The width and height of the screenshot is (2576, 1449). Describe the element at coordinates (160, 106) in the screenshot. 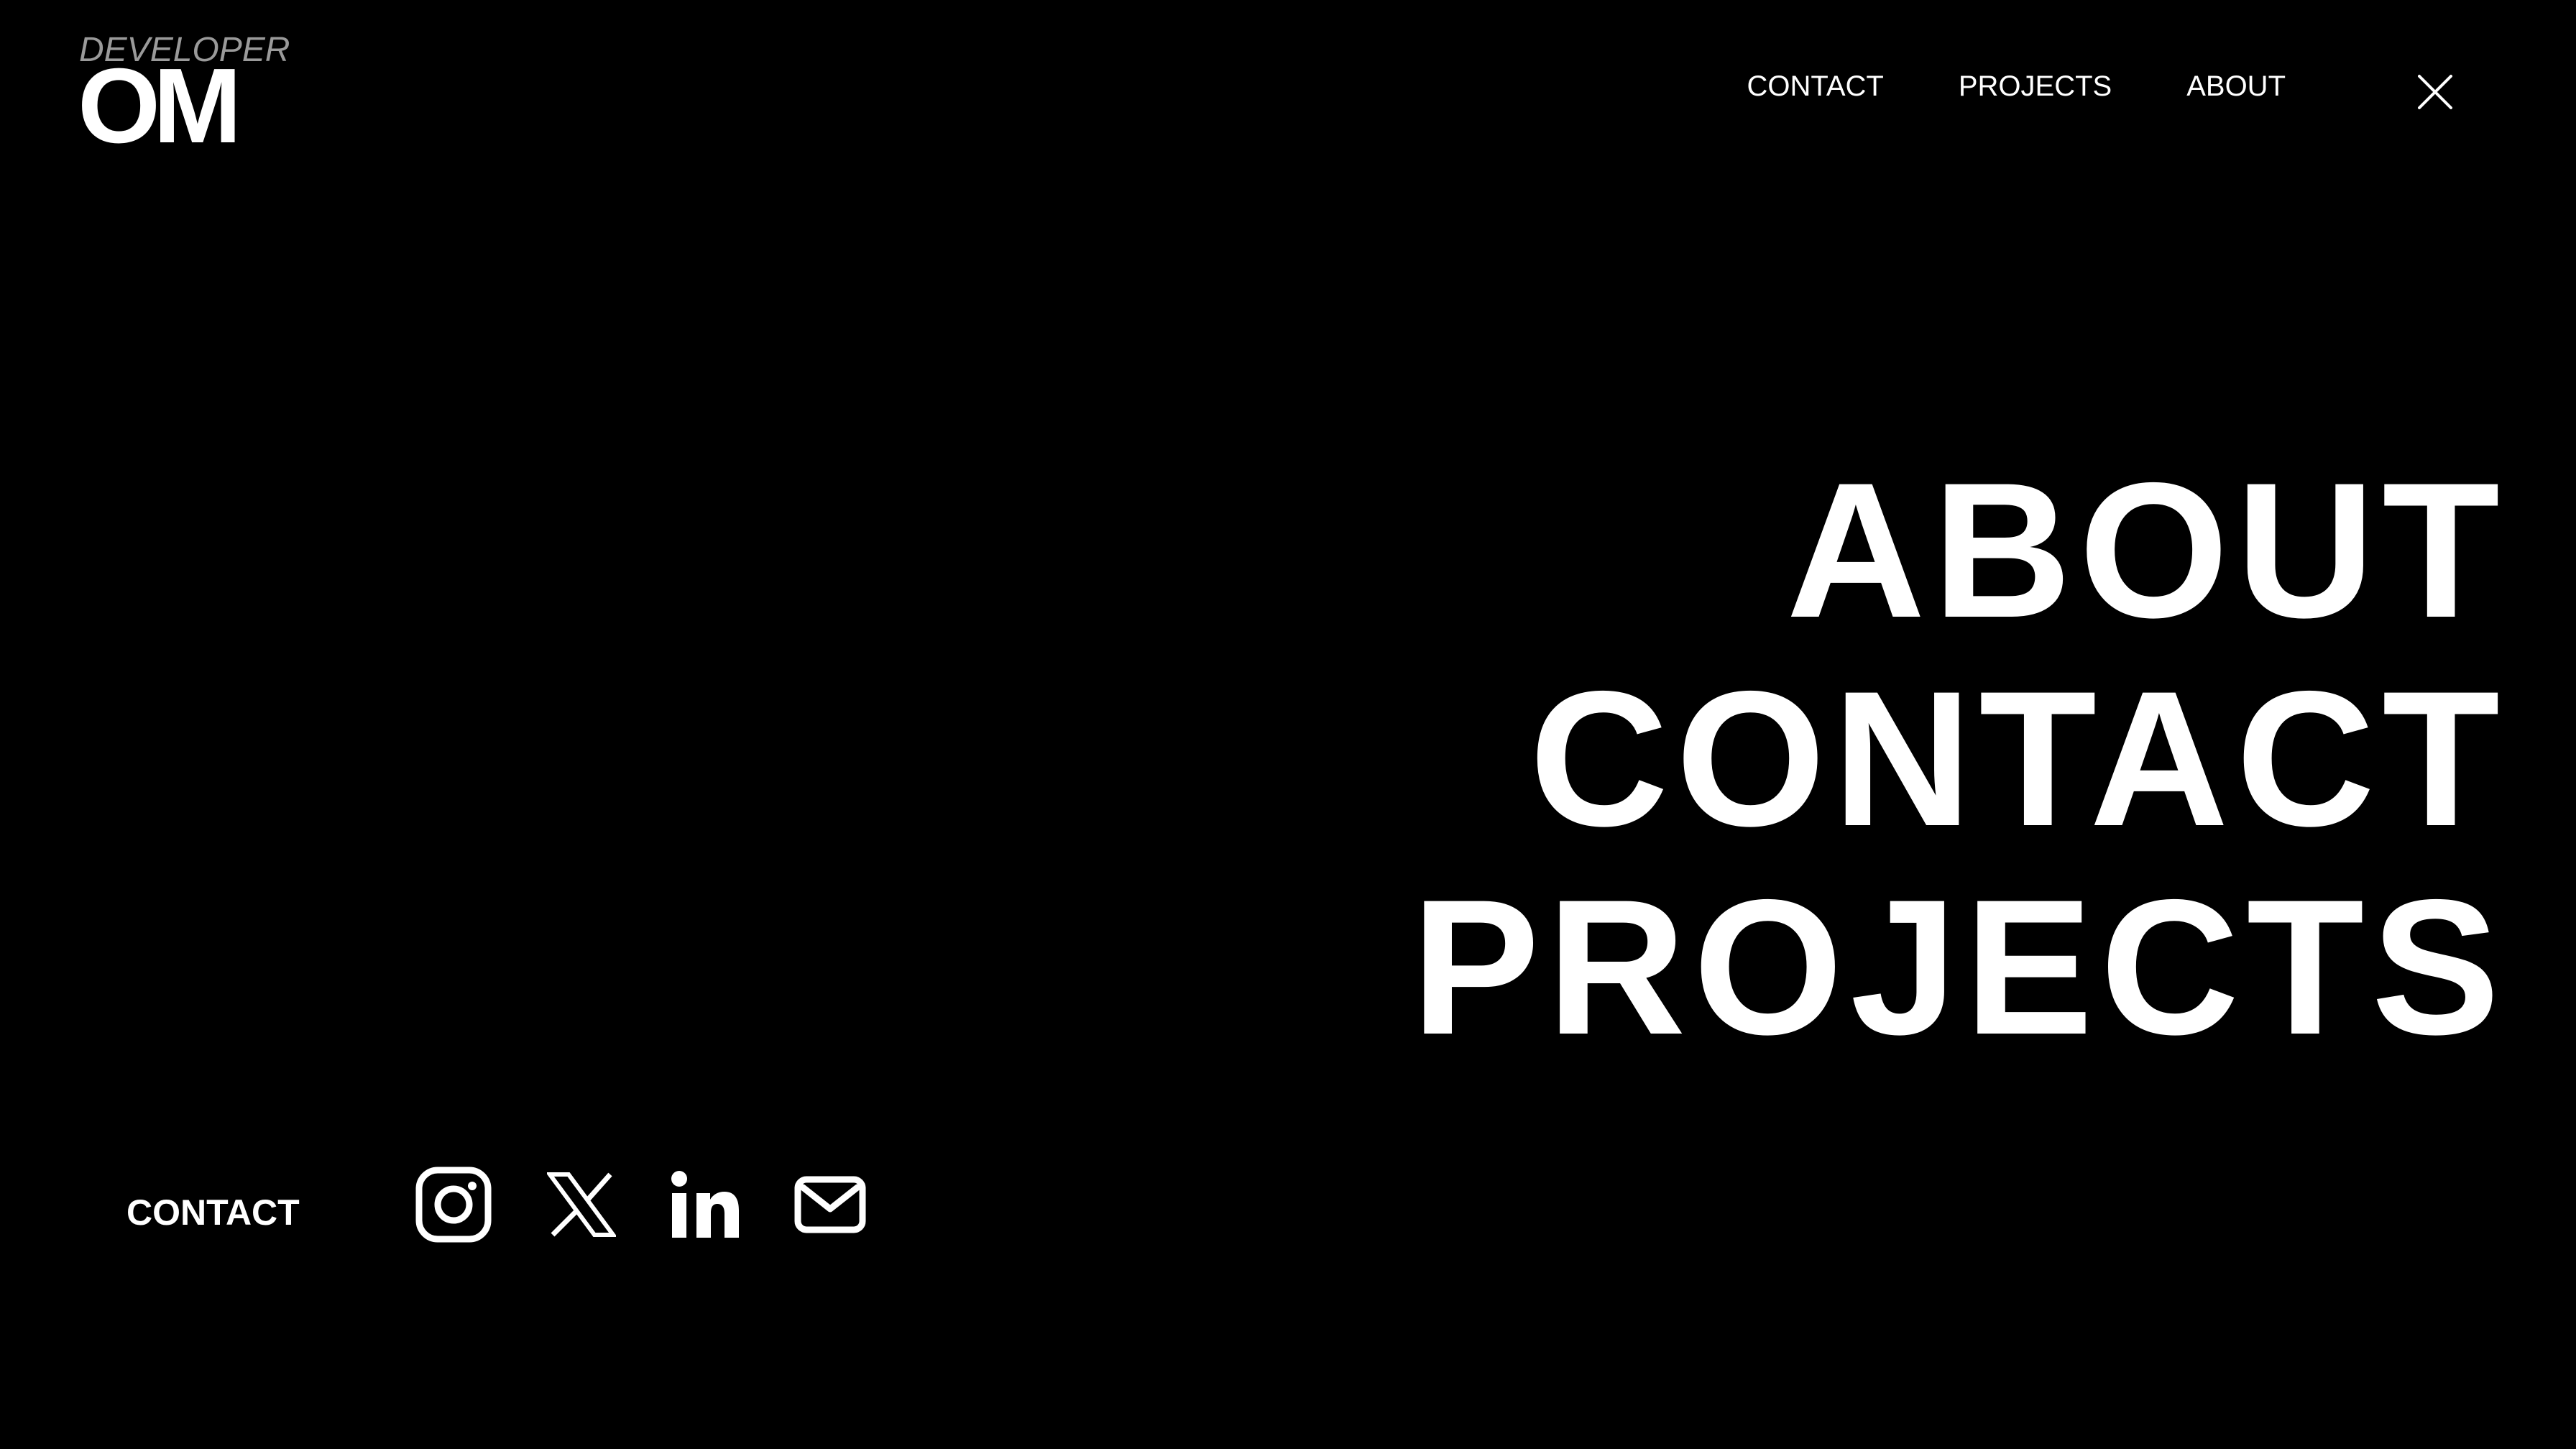

I see `logo-name: OM` at that location.